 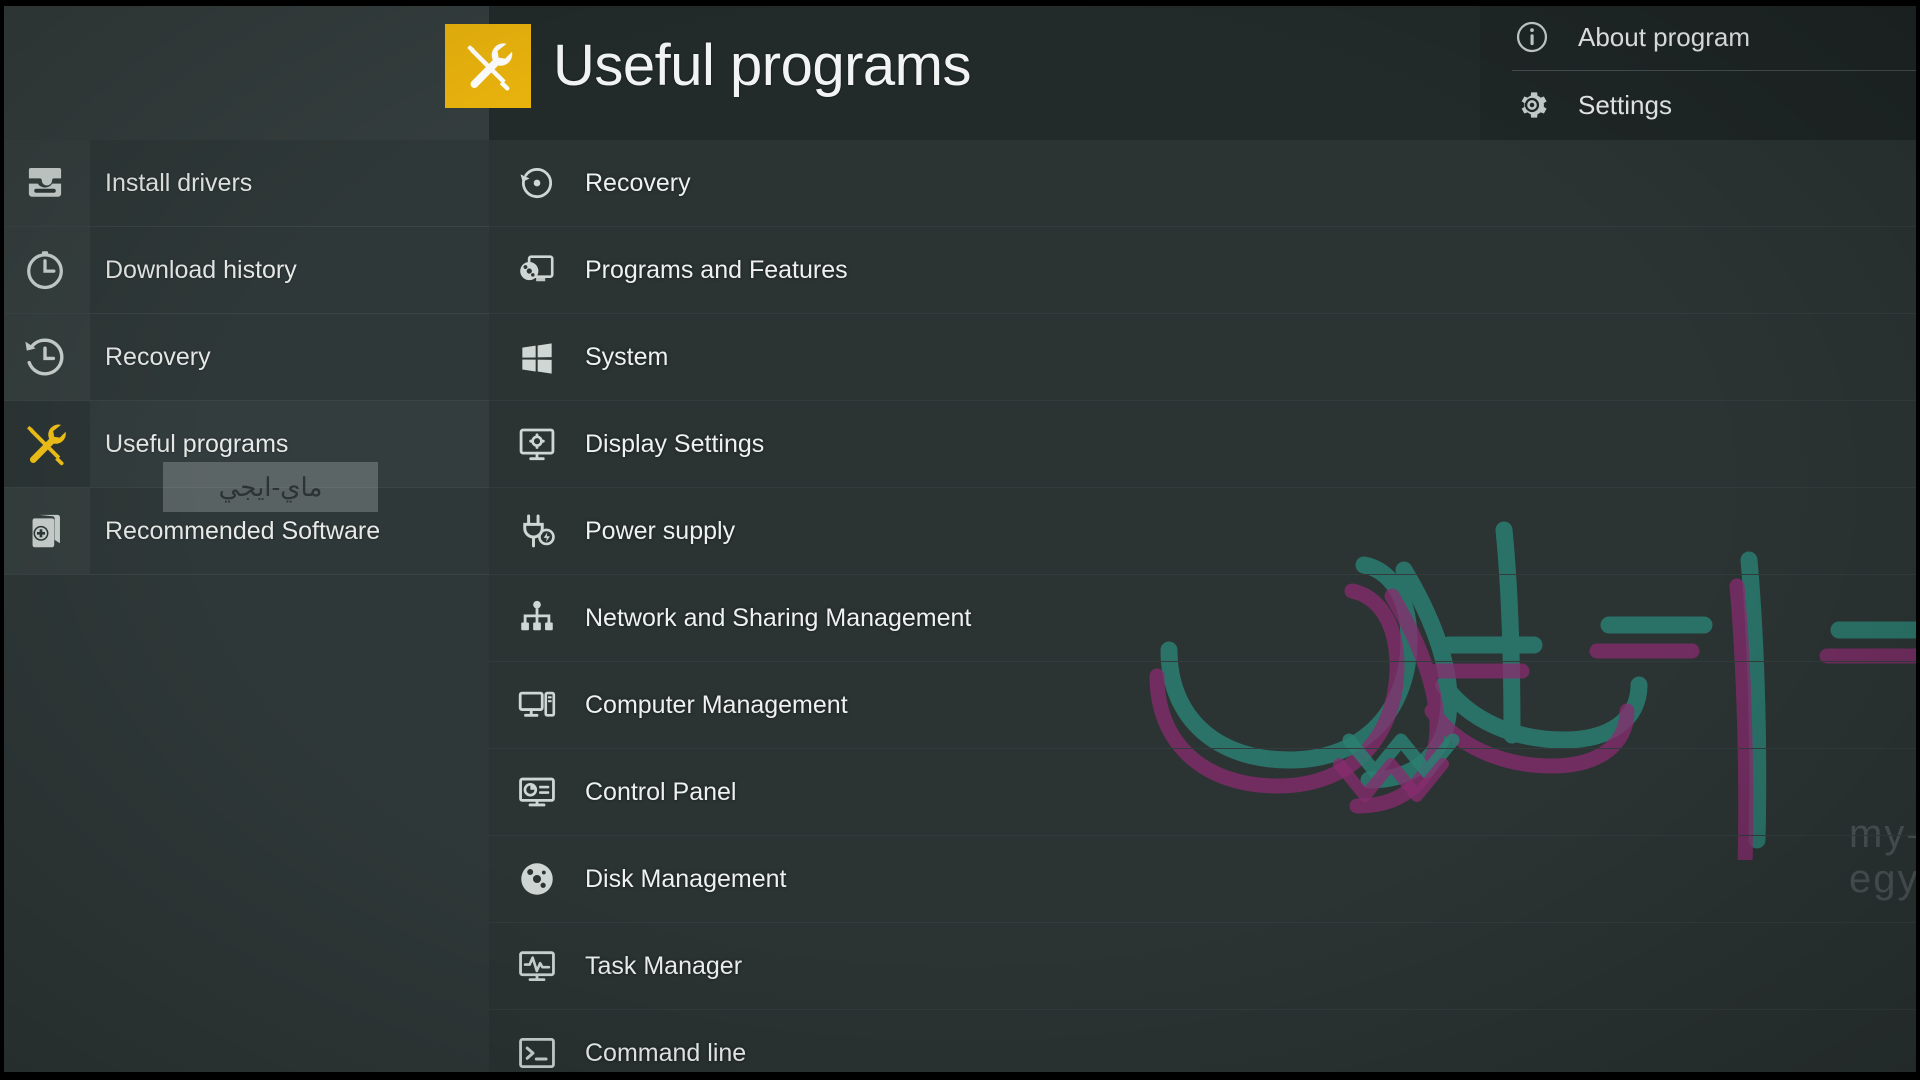 I want to click on monitor-pulse-icon, so click(x=537, y=966).